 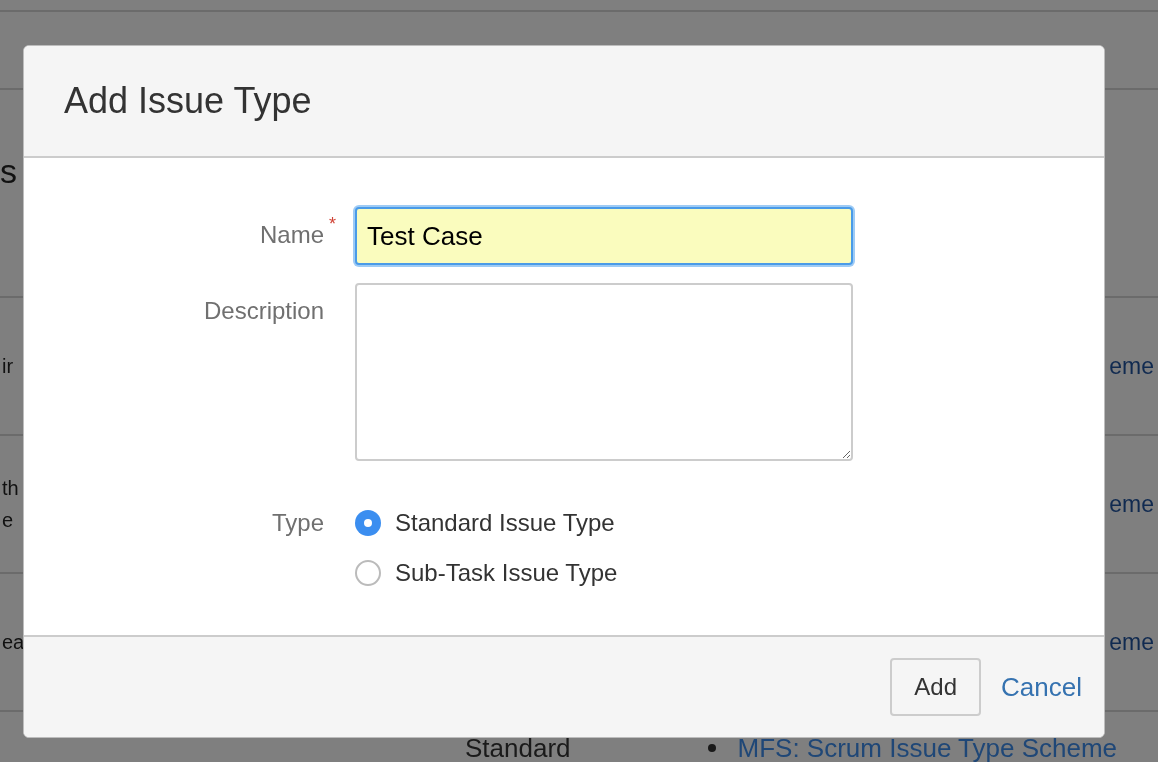 I want to click on description-text: e, so click(x=8, y=520).